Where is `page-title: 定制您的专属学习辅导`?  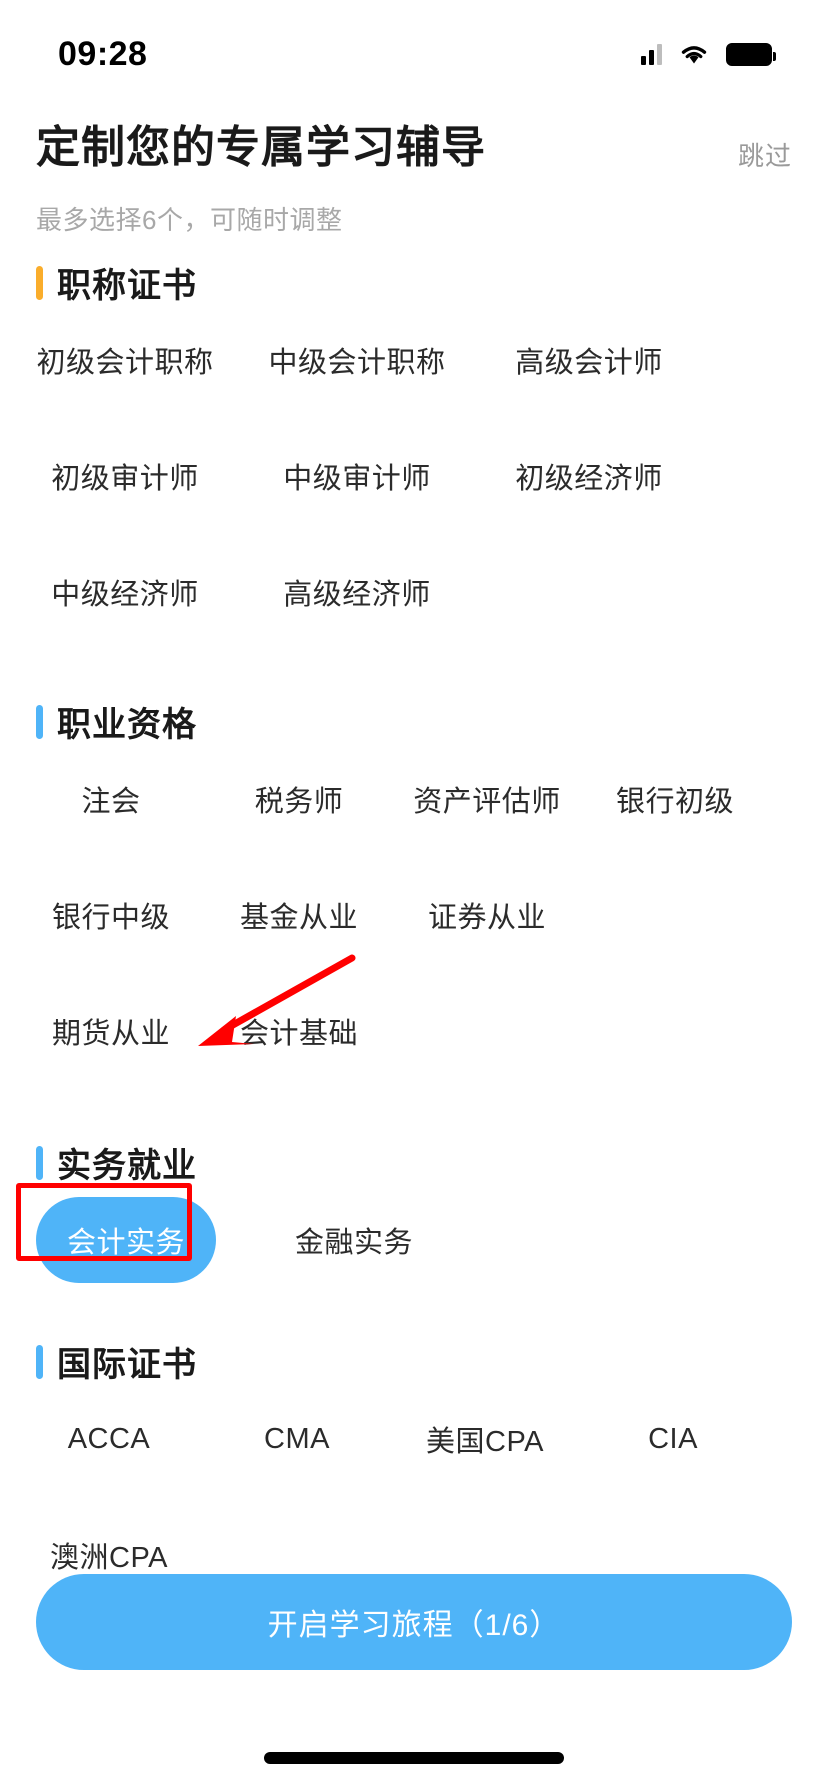 page-title: 定制您的专属学习辅导 is located at coordinates (261, 147).